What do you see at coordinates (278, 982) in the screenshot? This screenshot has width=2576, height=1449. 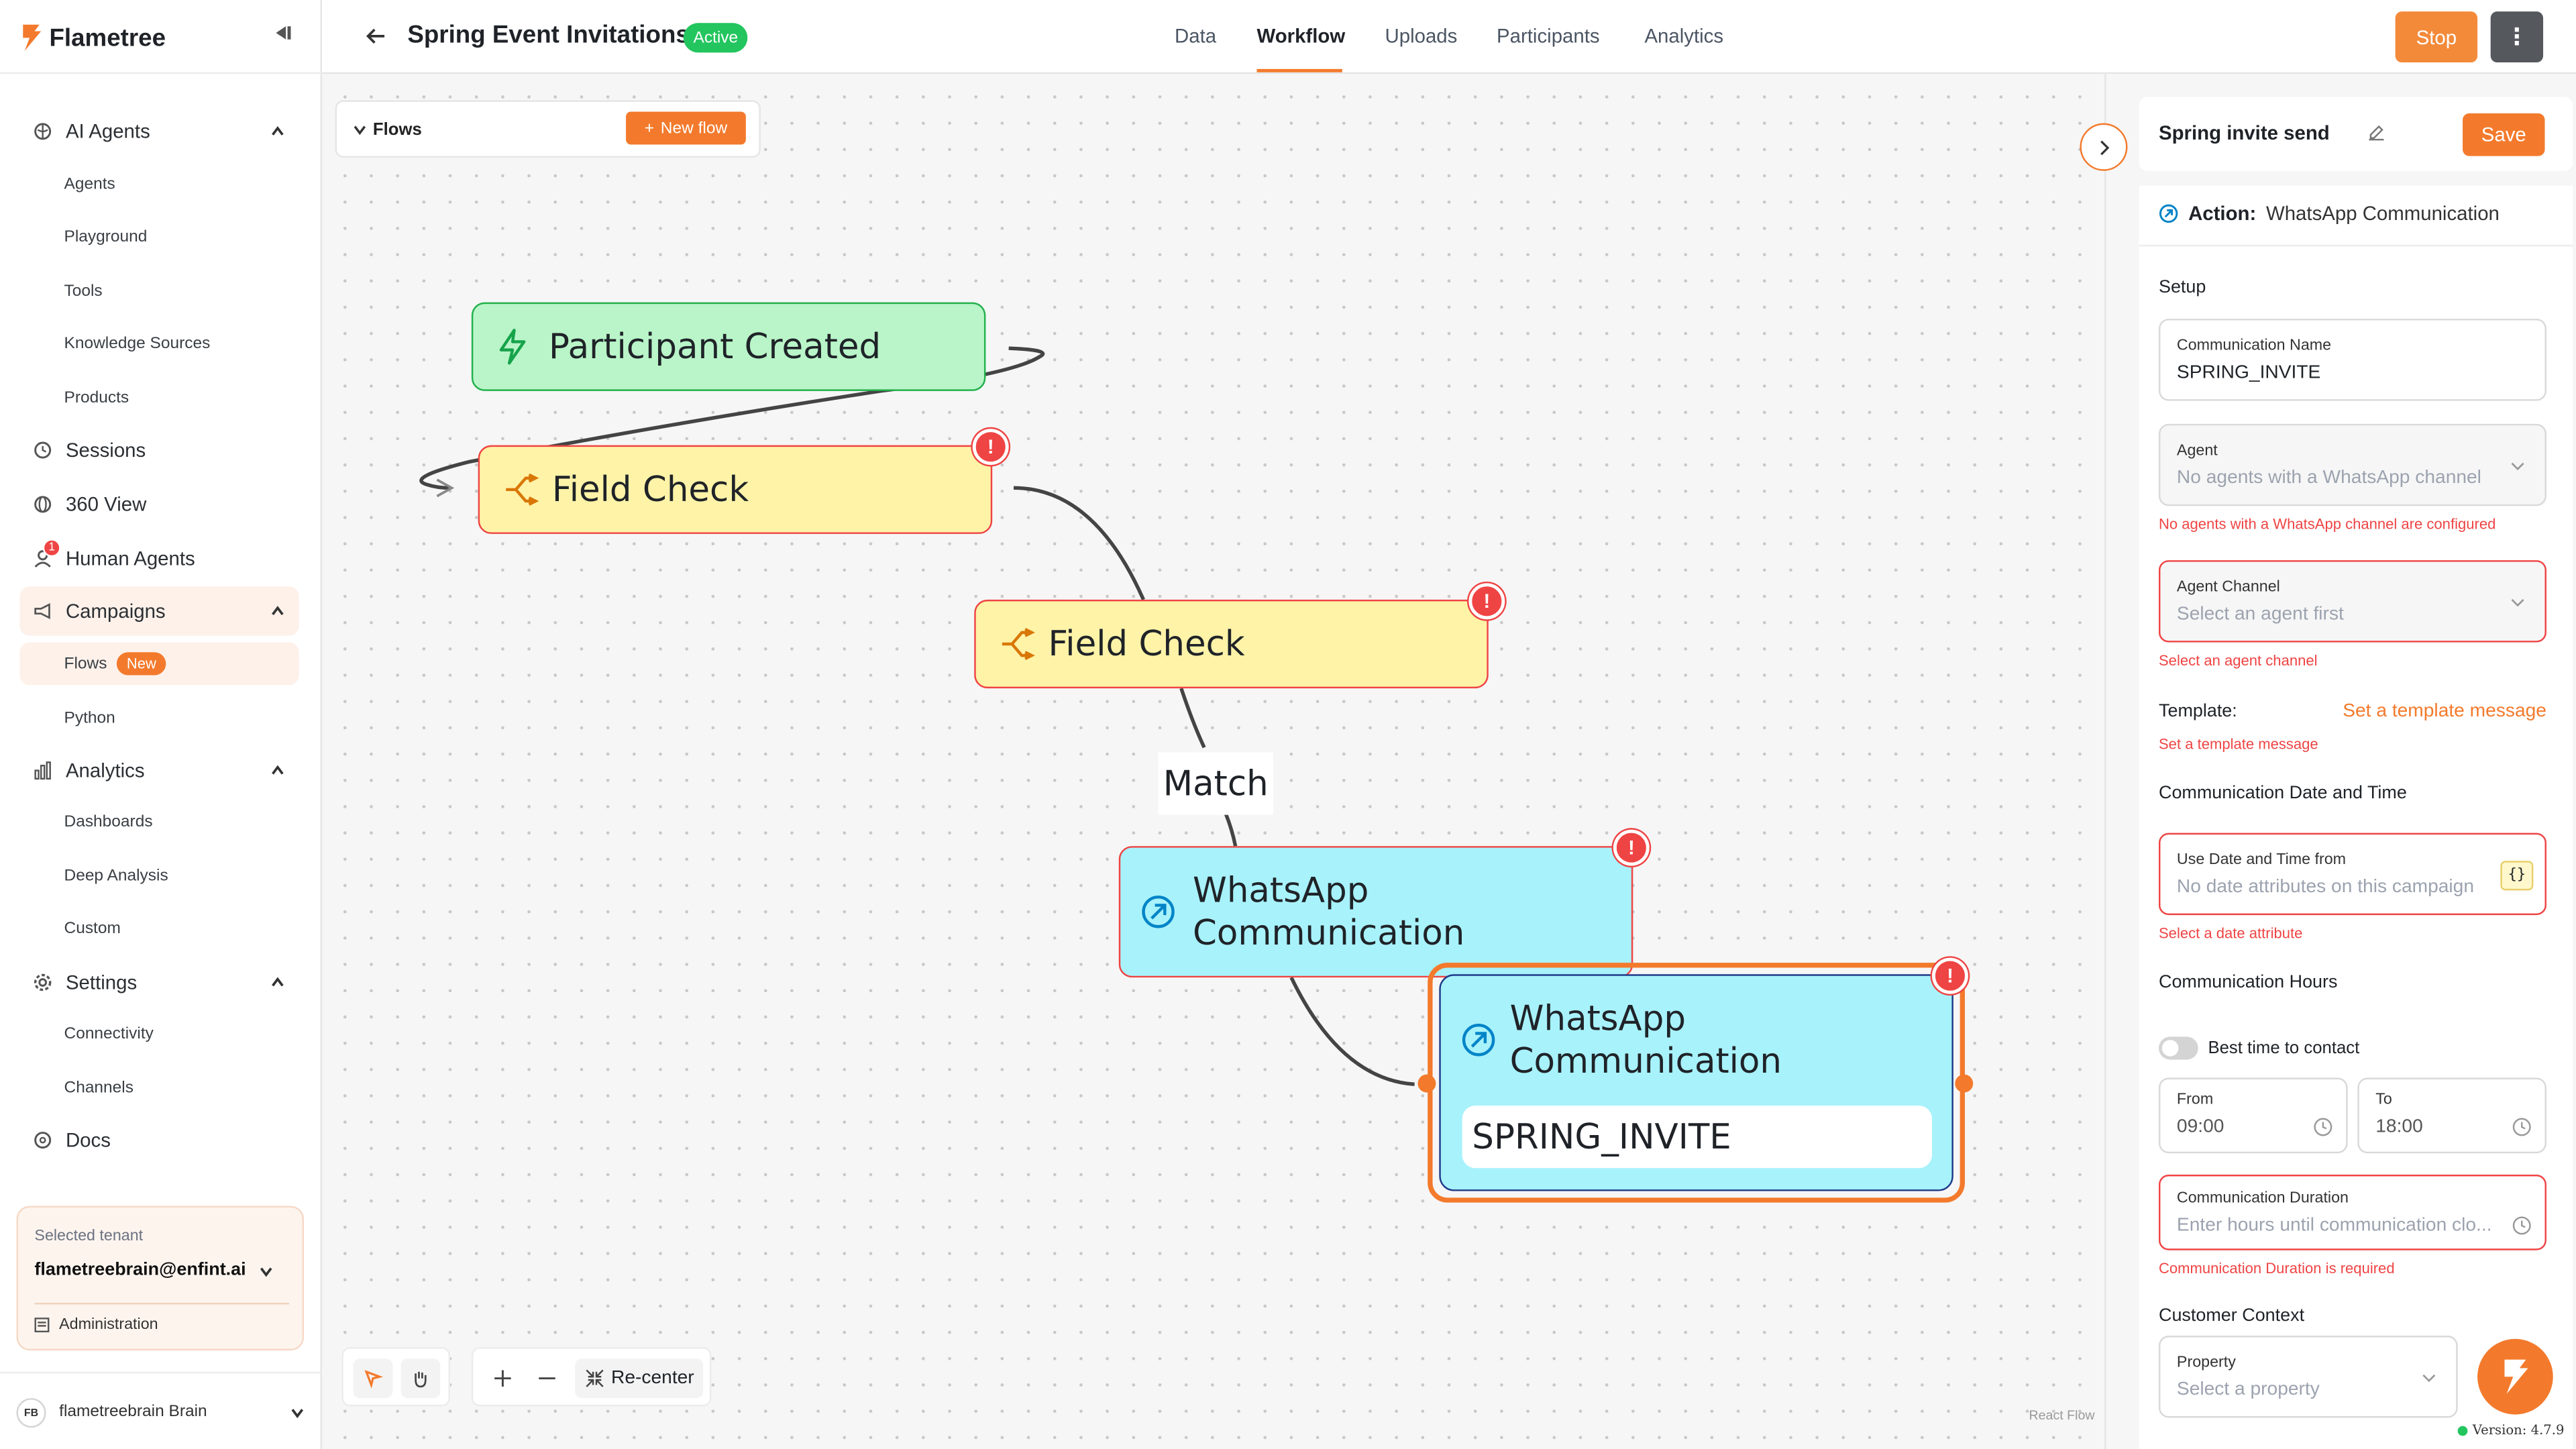 I see `chevron-up-icon` at bounding box center [278, 982].